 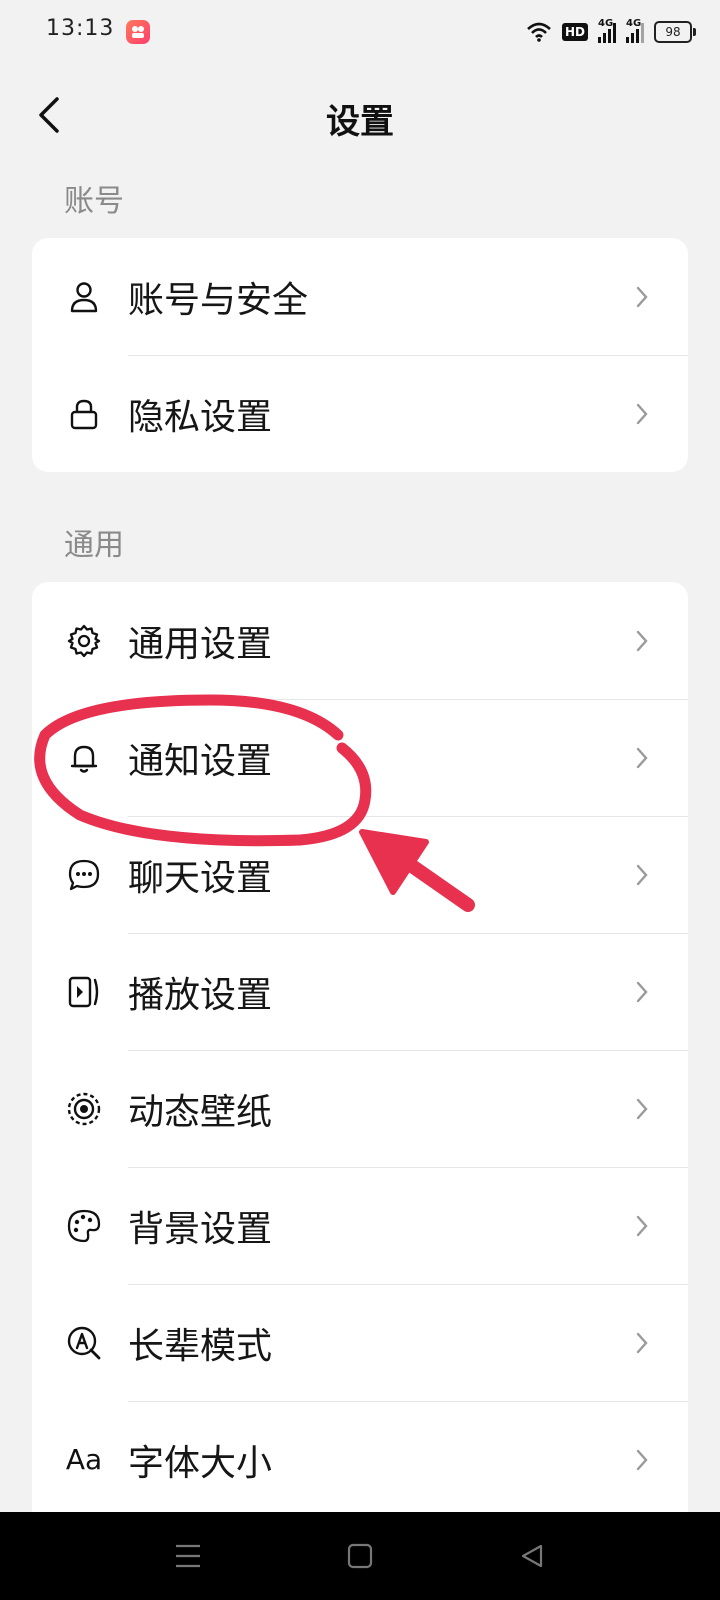 What do you see at coordinates (360, 413) in the screenshot?
I see `menu-item-privacy: 隐私设置` at bounding box center [360, 413].